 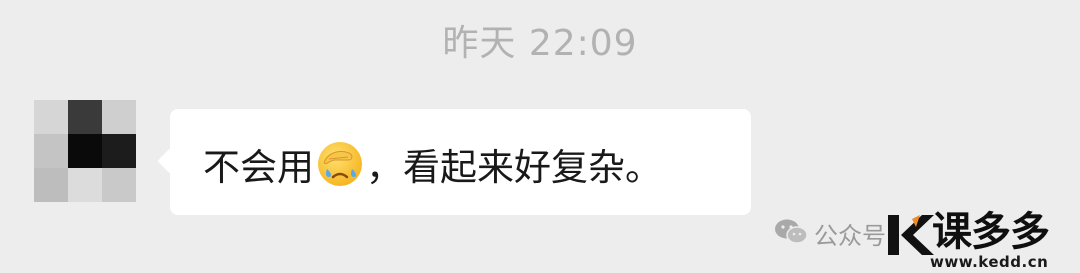 I want to click on wechat-label: 公众号, so click(x=850, y=236).